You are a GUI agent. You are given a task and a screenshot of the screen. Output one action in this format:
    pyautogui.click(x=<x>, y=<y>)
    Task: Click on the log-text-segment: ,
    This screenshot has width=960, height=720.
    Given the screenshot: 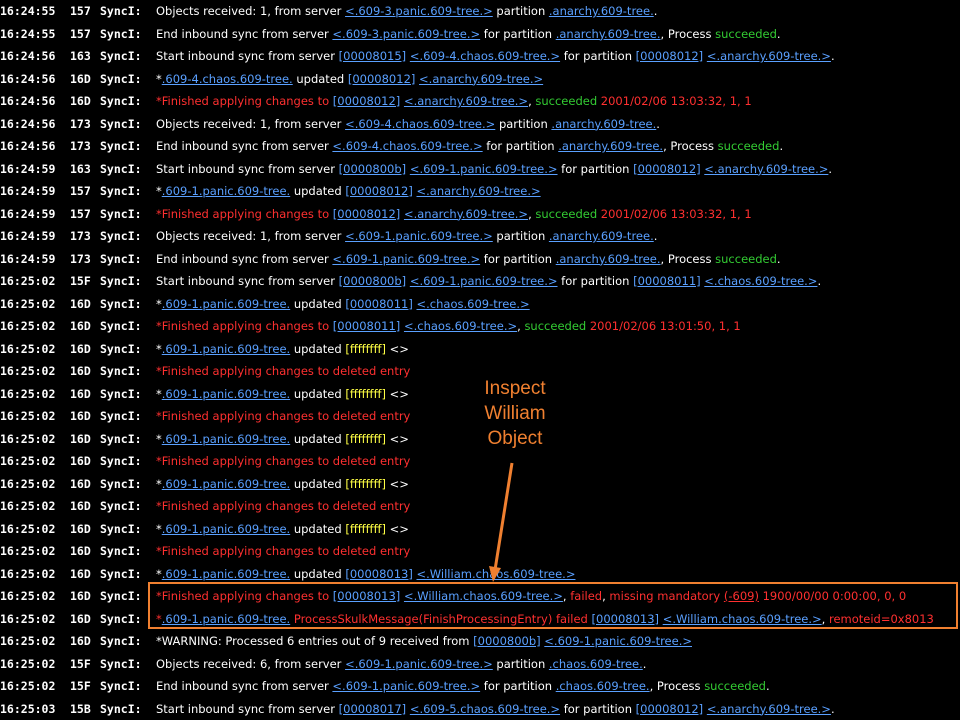 What is the action you would take?
    pyautogui.click(x=825, y=618)
    